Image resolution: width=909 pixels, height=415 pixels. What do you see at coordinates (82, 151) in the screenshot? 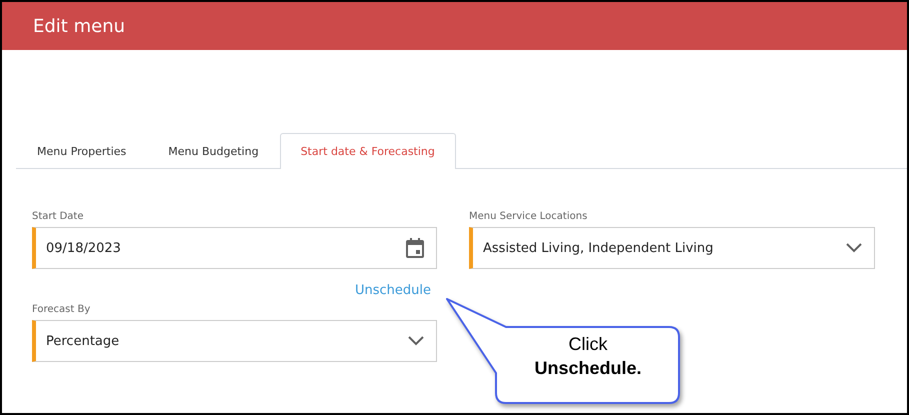
I see `tab: Menu Properties` at bounding box center [82, 151].